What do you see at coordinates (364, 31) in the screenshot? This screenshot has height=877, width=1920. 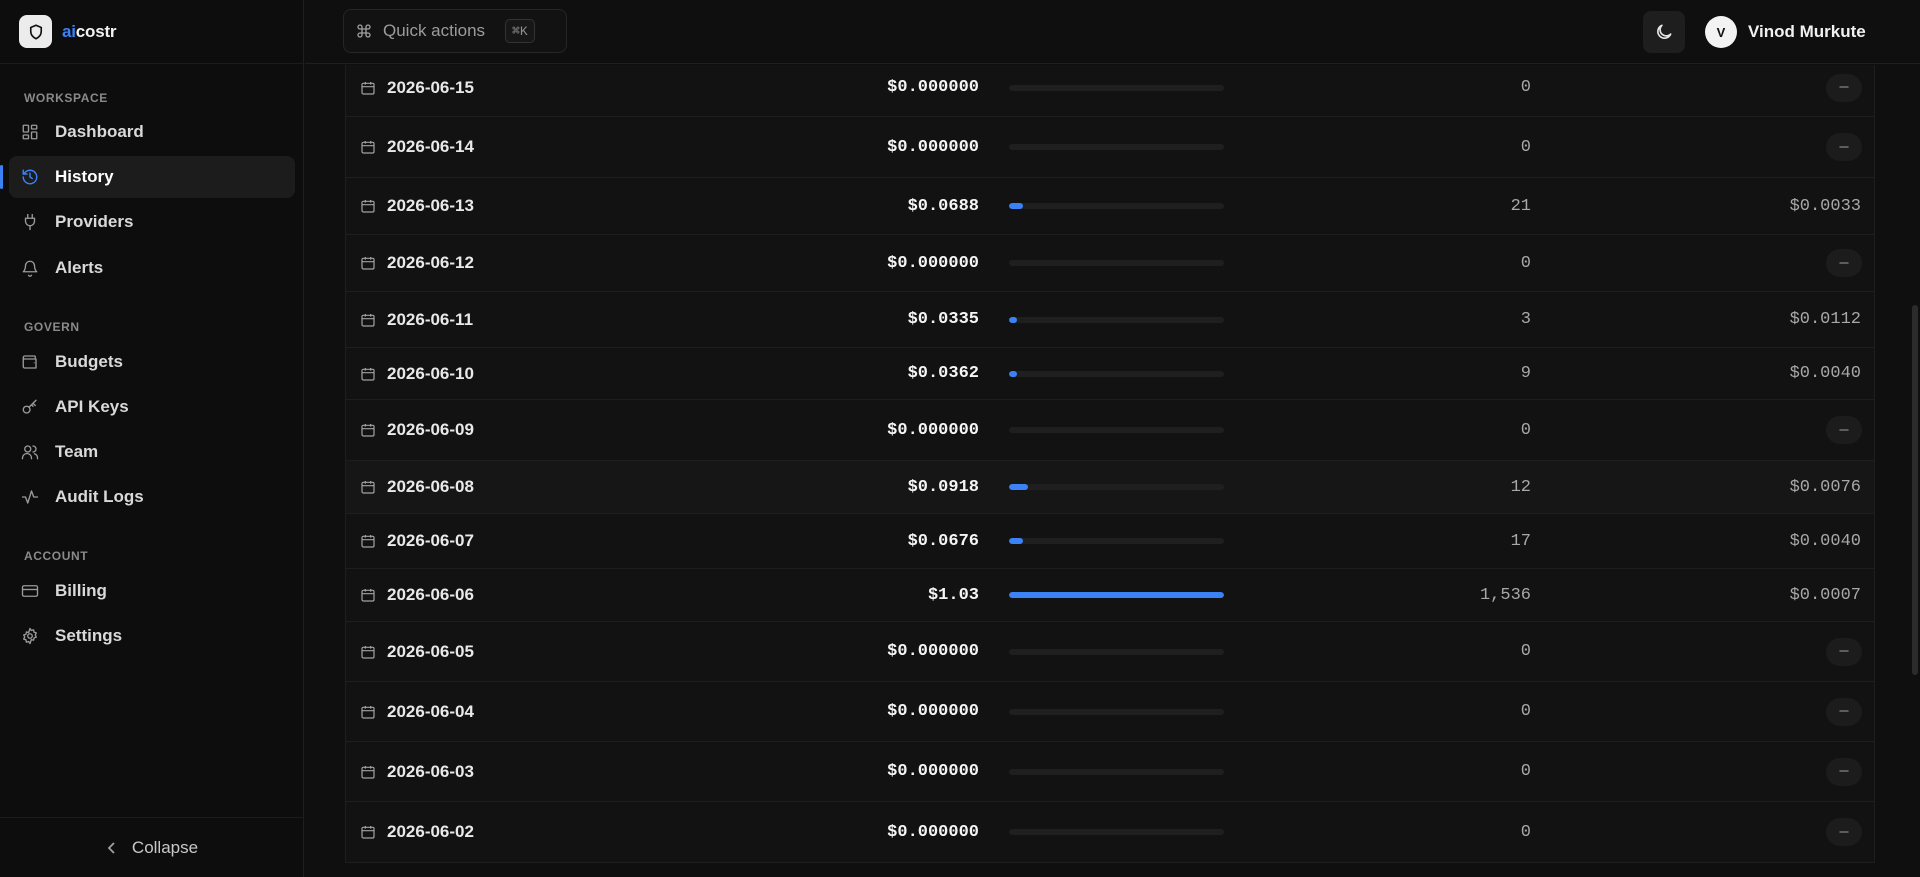 I see `command-icon` at bounding box center [364, 31].